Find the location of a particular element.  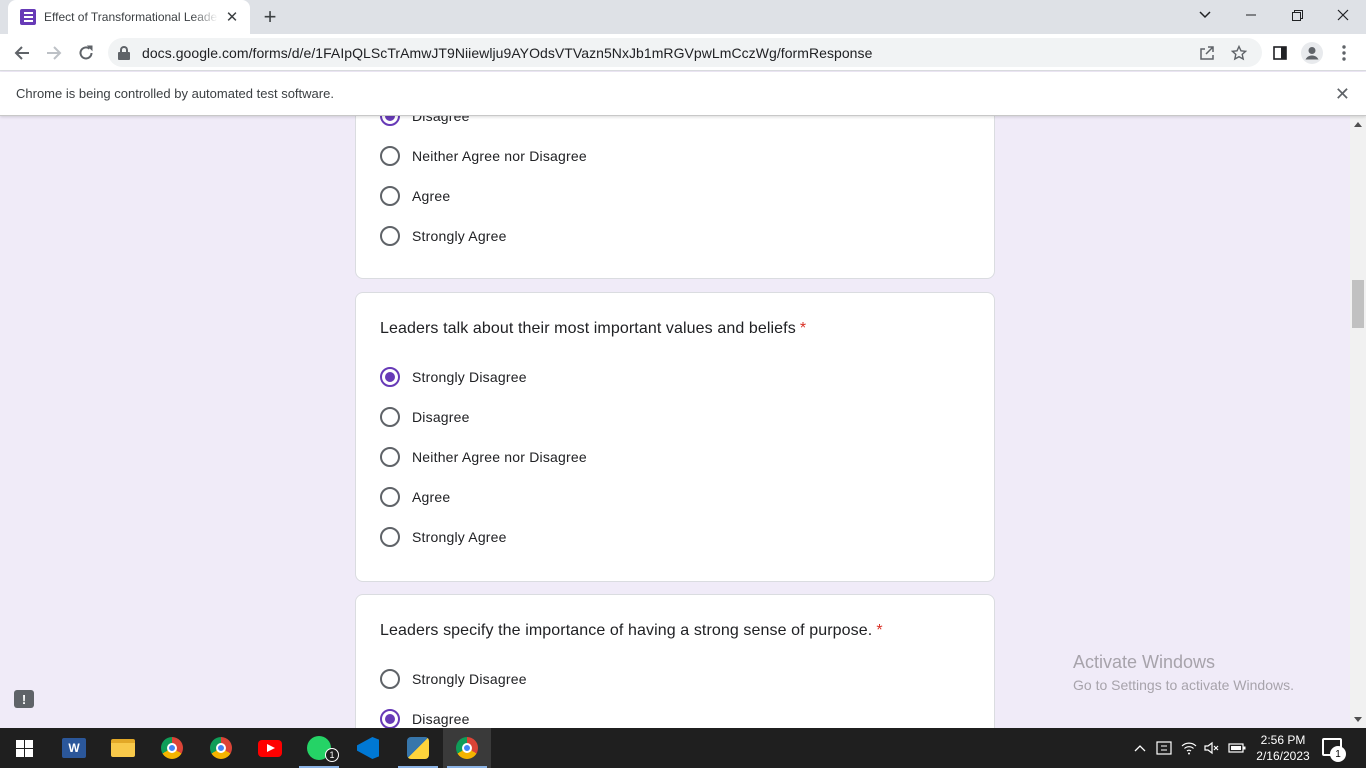

taskbar-youtube is located at coordinates (270, 748).